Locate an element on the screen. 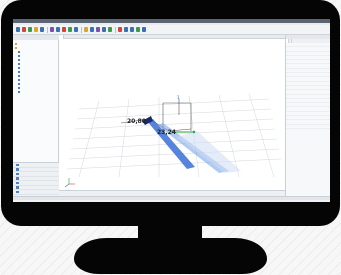 The height and width of the screenshot is (275, 341). tree-item is located at coordinates (36, 92).